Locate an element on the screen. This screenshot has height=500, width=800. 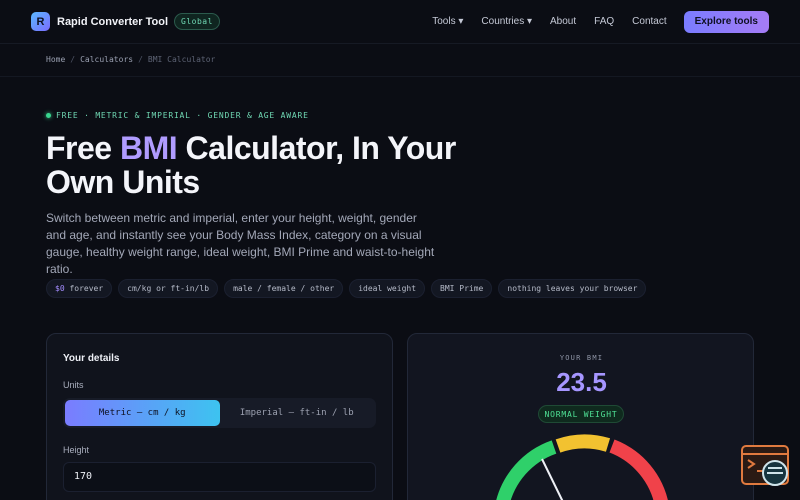
brand-name: Rapid Converter Tool is located at coordinates (112, 22).